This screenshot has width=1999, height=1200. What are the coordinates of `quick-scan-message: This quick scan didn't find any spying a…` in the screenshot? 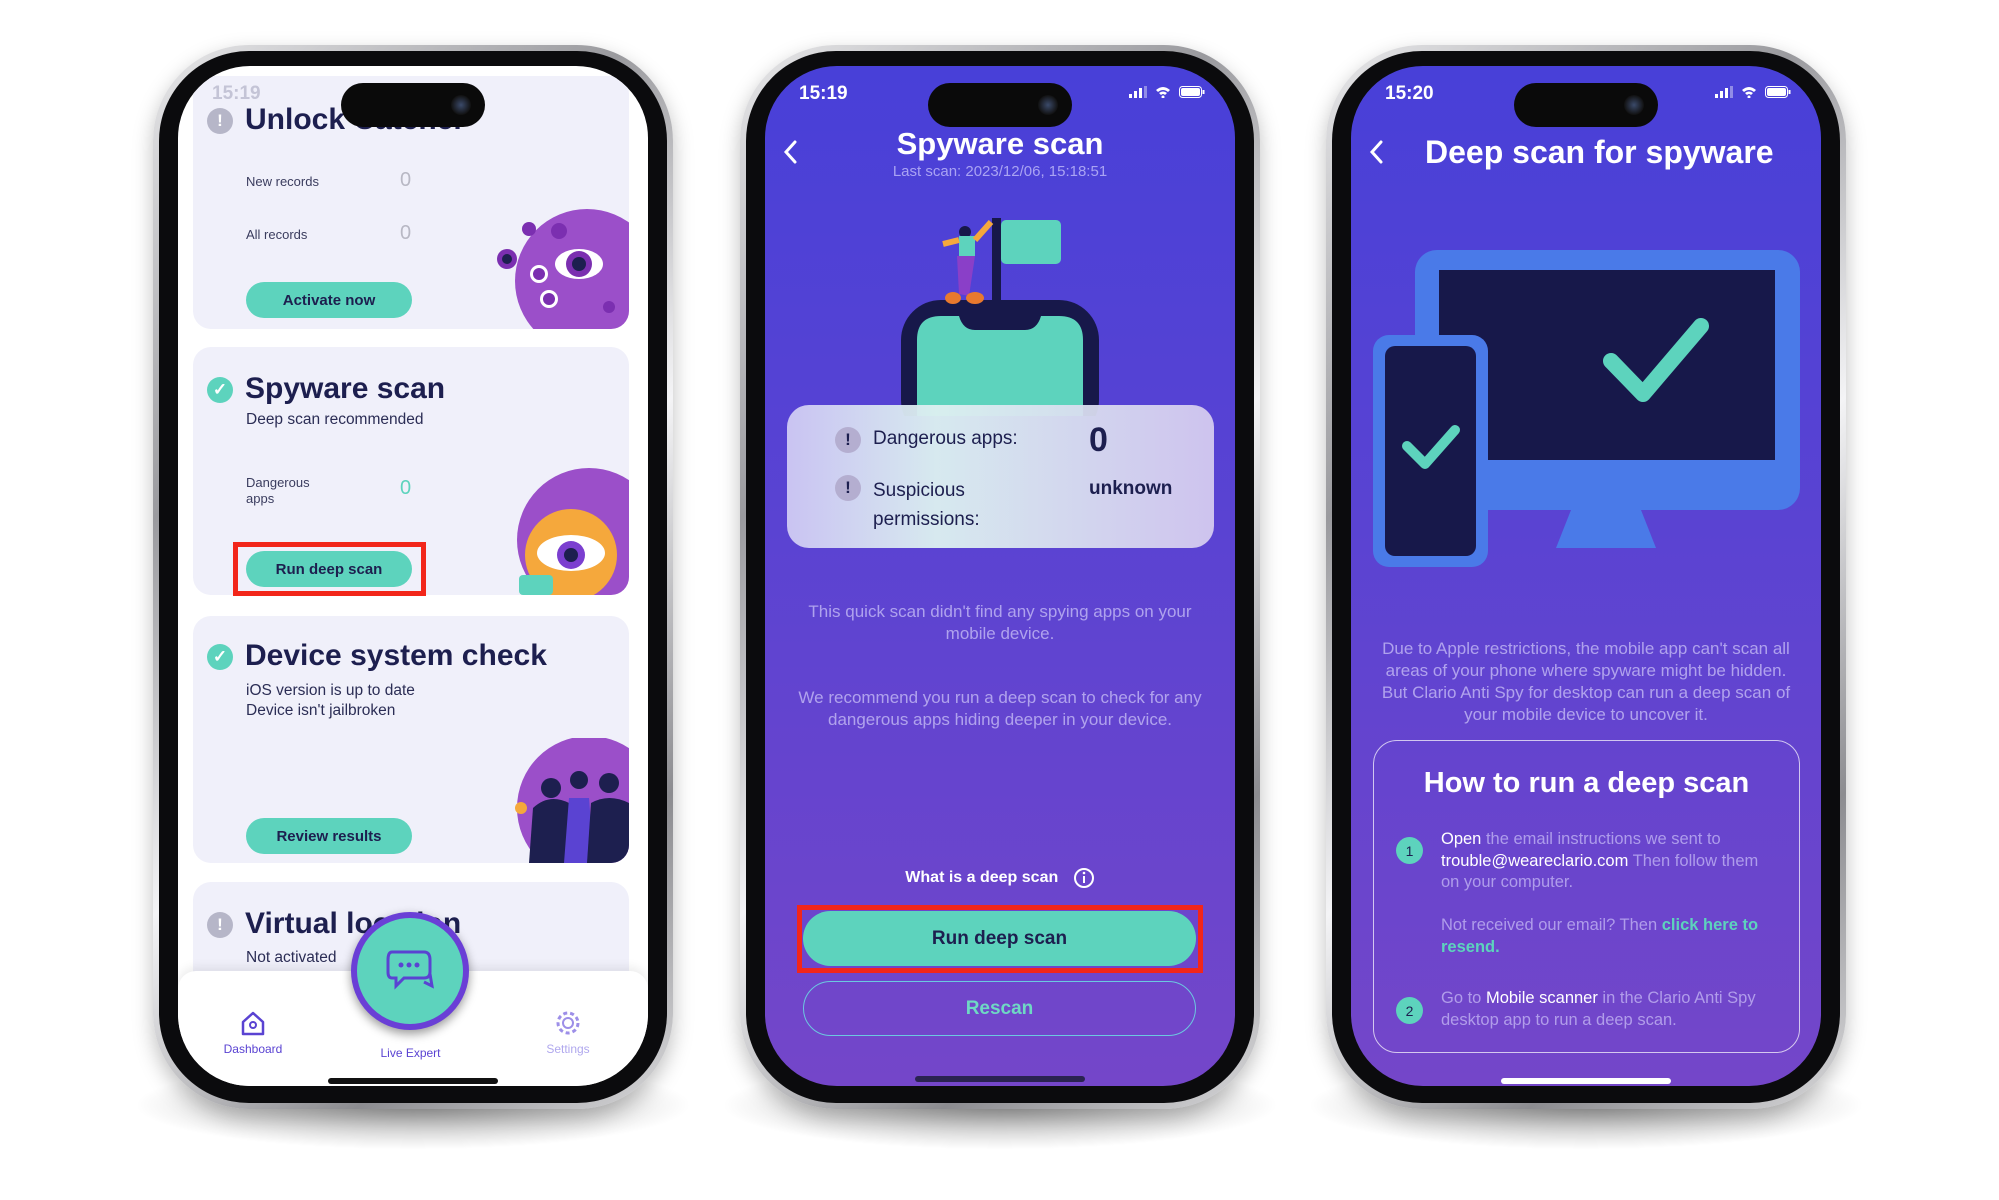 It's located at (1000, 622).